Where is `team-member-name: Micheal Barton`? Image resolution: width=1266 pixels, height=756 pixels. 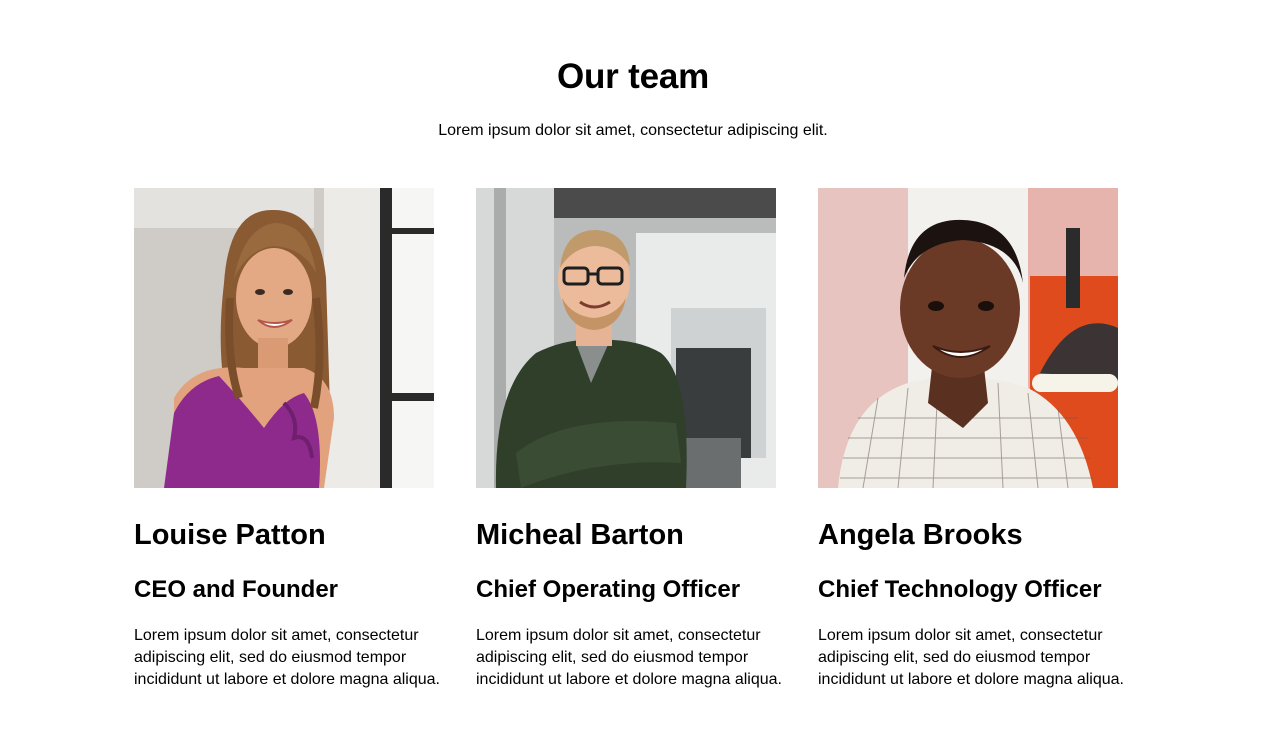
team-member-name: Micheal Barton is located at coordinates (580, 535).